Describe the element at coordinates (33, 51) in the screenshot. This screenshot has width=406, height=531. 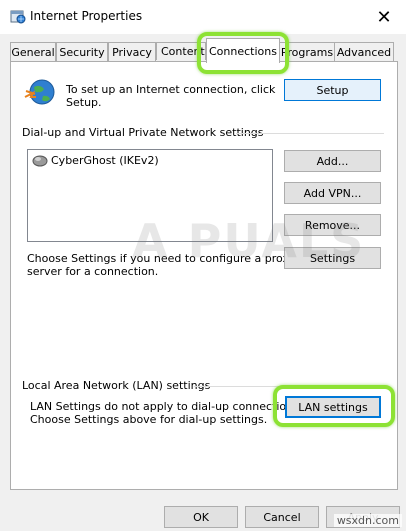
I see `tab-general: General` at that location.